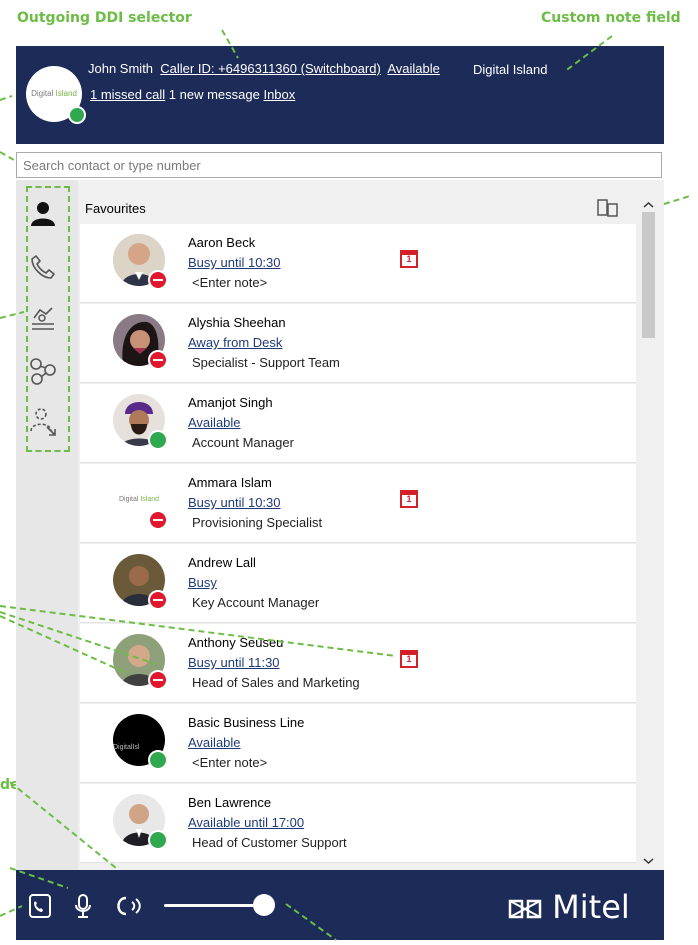  Describe the element at coordinates (77, 115) in the screenshot. I see `user-presence-dot` at that location.